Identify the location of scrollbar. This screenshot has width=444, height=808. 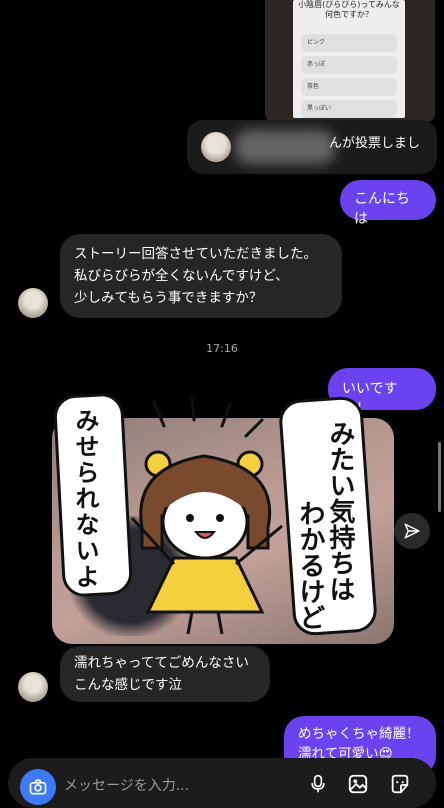
(439, 477).